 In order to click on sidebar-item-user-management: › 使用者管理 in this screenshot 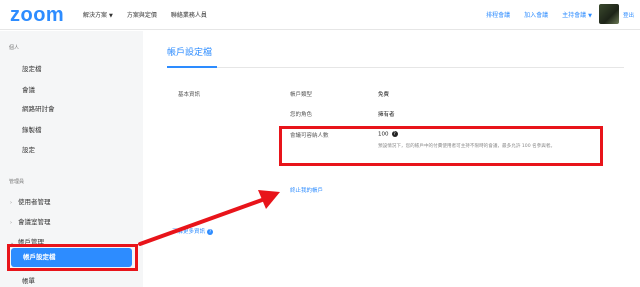, I will do `click(30, 201)`.